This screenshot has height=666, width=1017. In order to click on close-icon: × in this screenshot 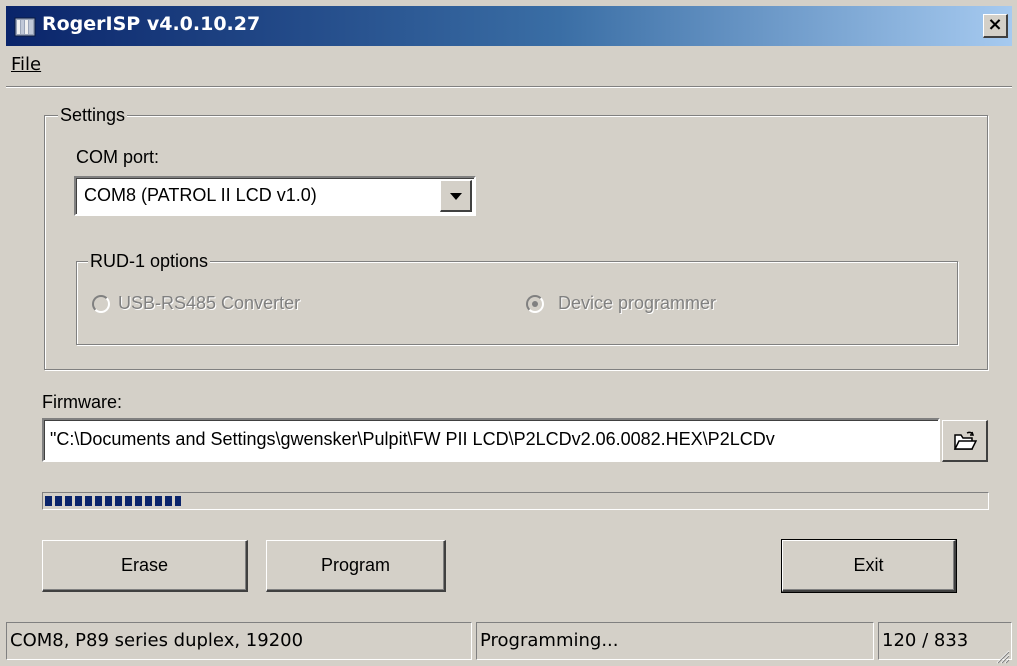, I will do `click(995, 24)`.